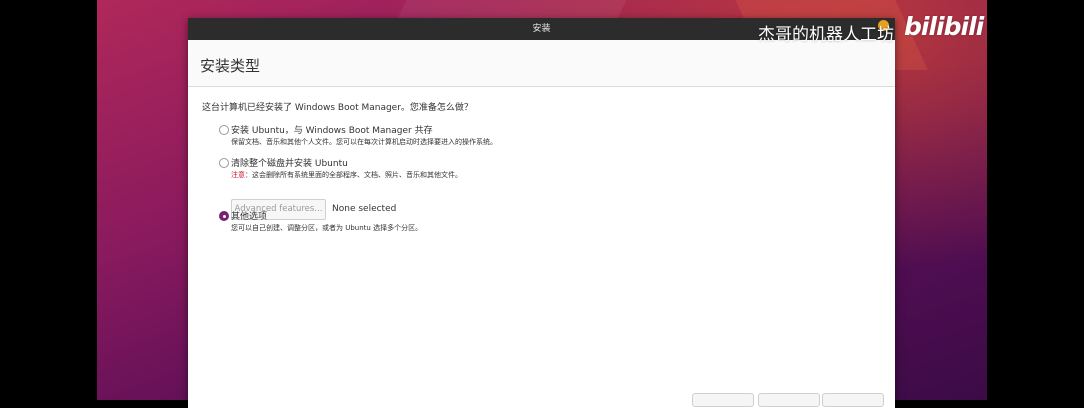 This screenshot has height=408, width=1084. Describe the element at coordinates (289, 164) in the screenshot. I see `option-label: 清除整个磁盘并安装 Ubuntu` at that location.